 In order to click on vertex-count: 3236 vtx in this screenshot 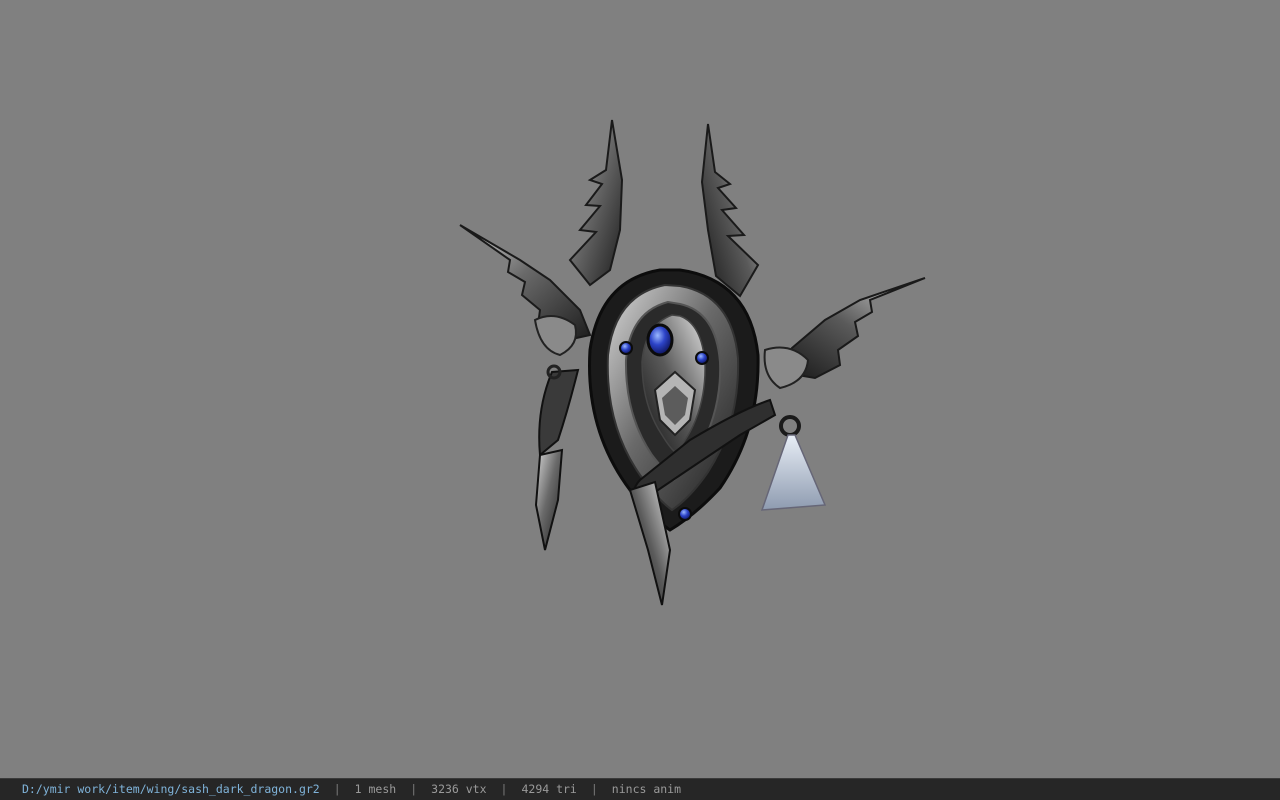, I will do `click(459, 789)`.